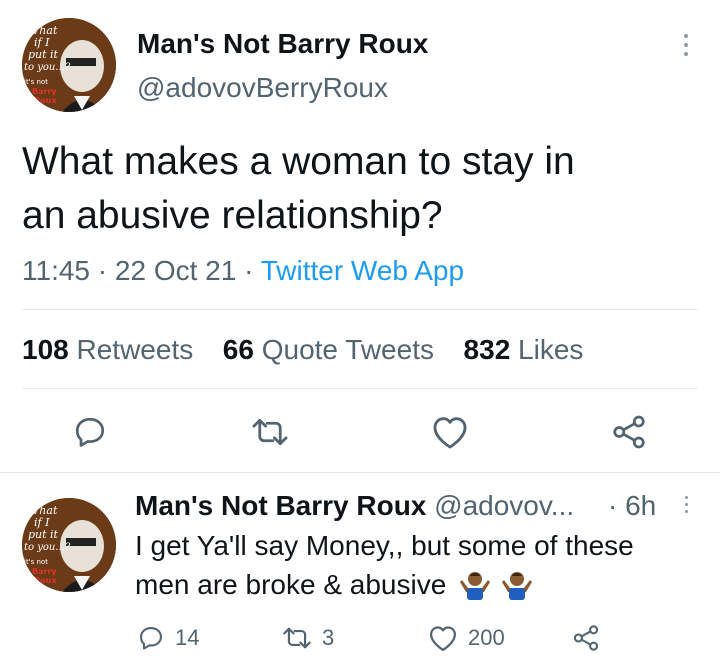 Image resolution: width=720 pixels, height=663 pixels. Describe the element at coordinates (280, 505) in the screenshot. I see `reply-author-name: Man's Not Barry Roux` at that location.